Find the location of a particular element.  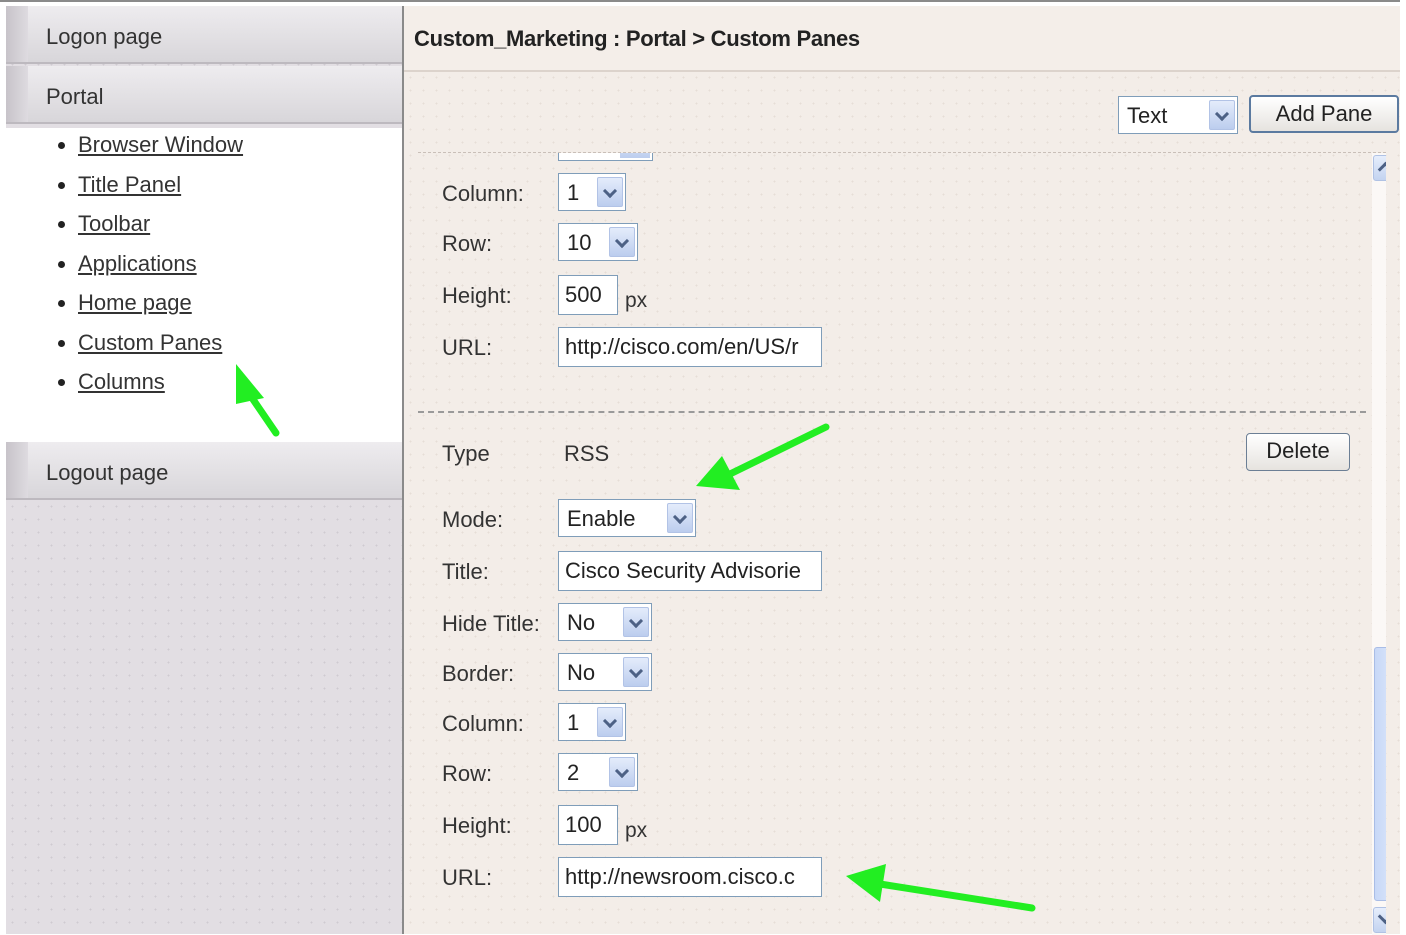

list-item: Home page is located at coordinates (240, 310).